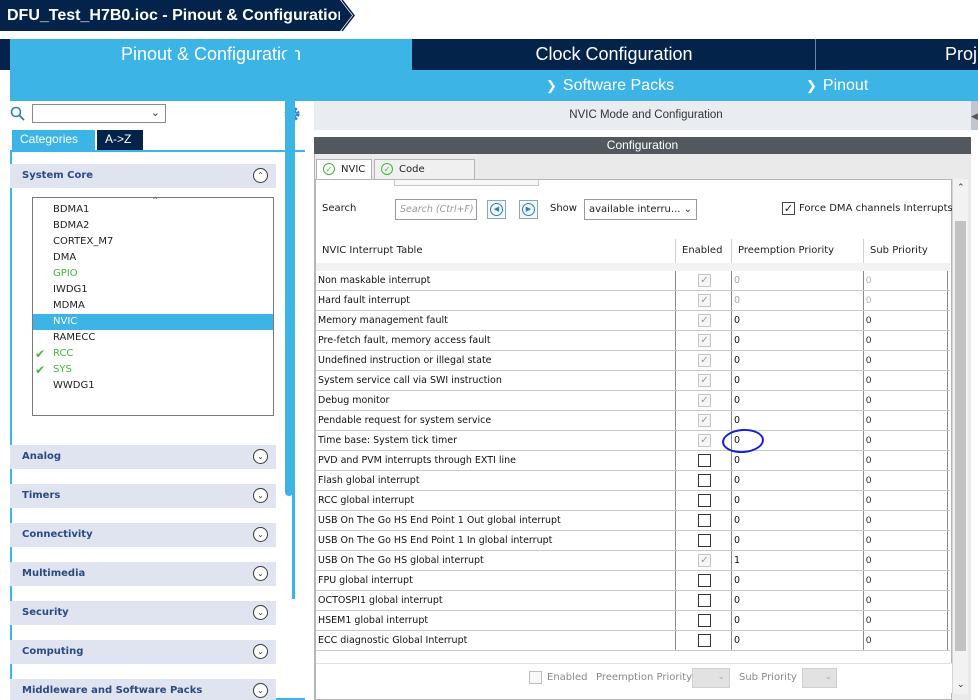 This screenshot has height=700, width=978. What do you see at coordinates (496, 209) in the screenshot?
I see `search-previous-button: ◀` at bounding box center [496, 209].